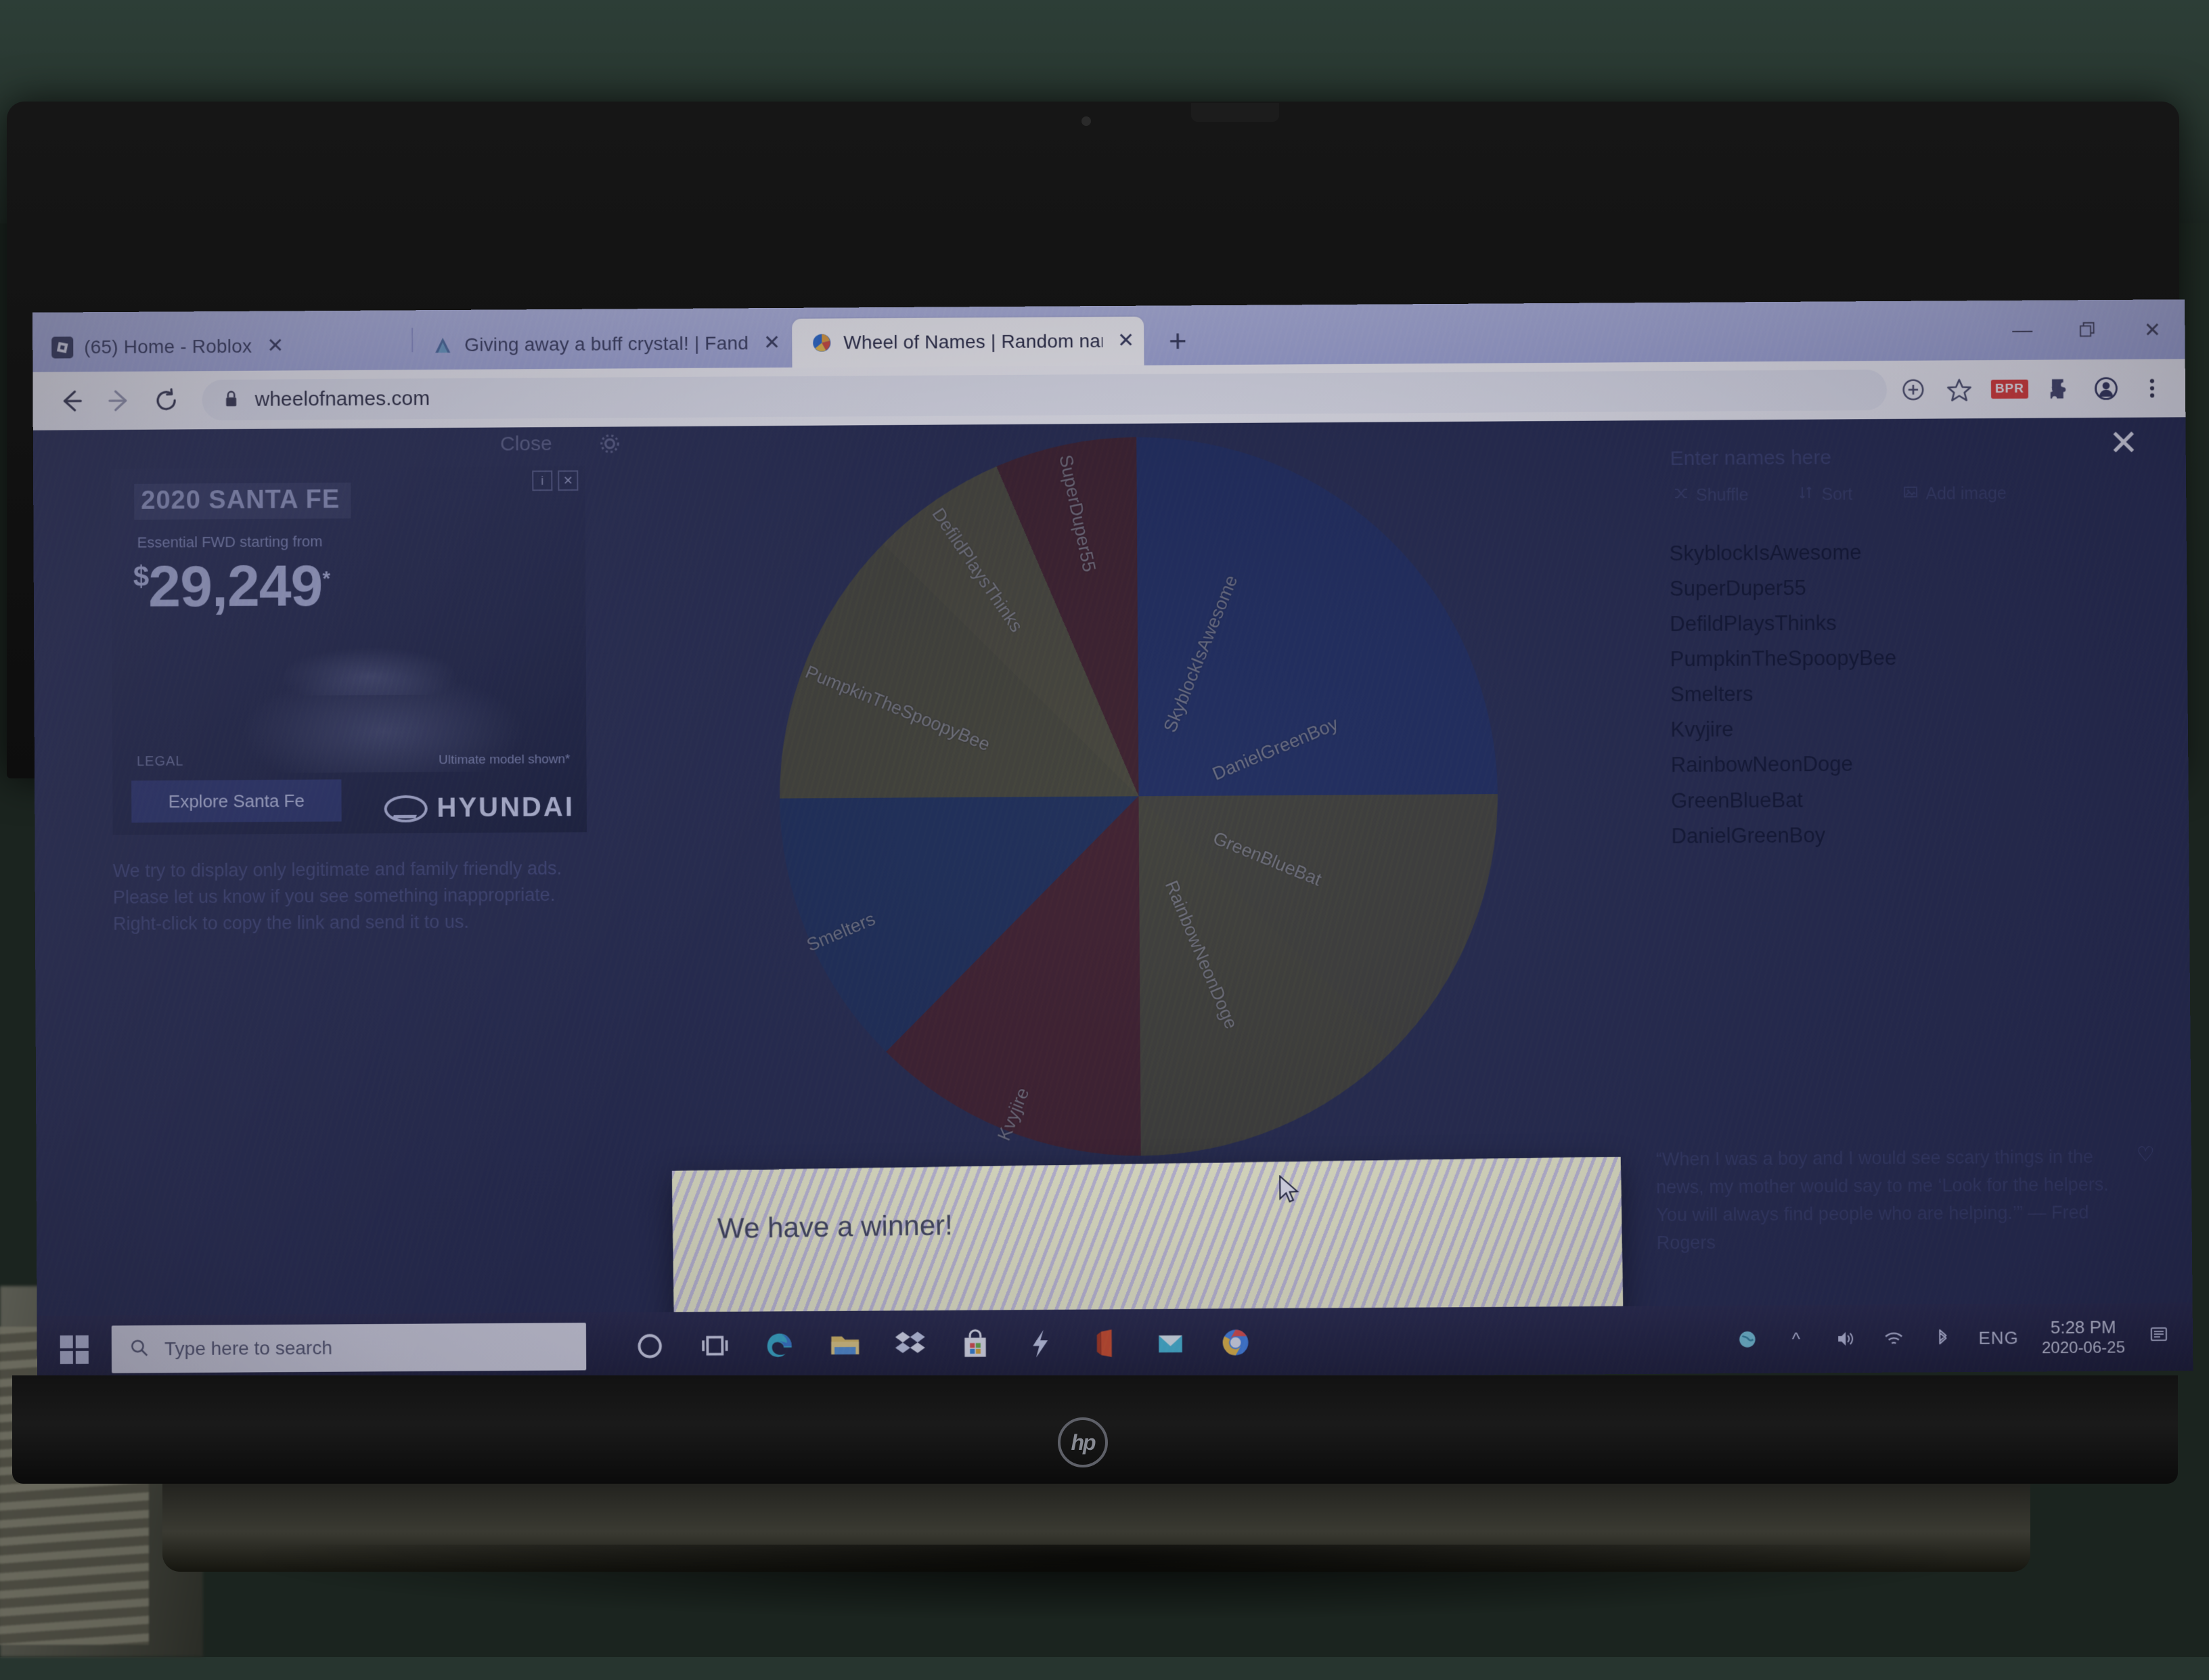 Image resolution: width=2209 pixels, height=1680 pixels. I want to click on ad-cta-button: Explore Santa Fe, so click(236, 800).